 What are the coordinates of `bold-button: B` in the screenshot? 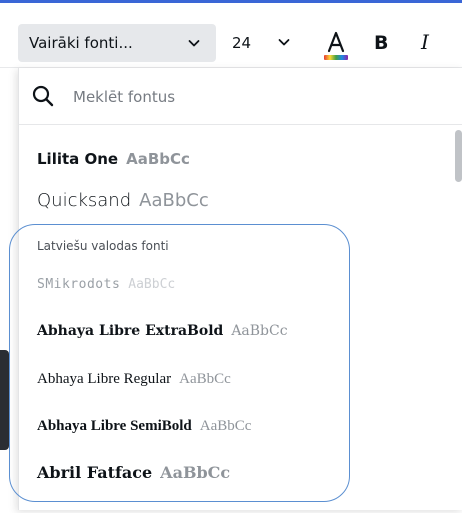 It's located at (381, 43).